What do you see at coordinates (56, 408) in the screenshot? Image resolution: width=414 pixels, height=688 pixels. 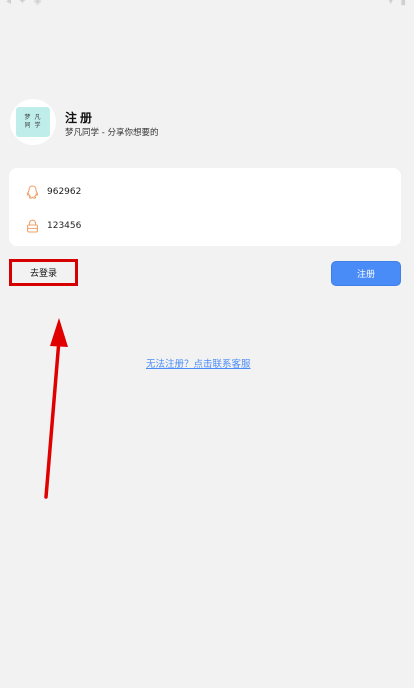 I see `annotation-arrow` at bounding box center [56, 408].